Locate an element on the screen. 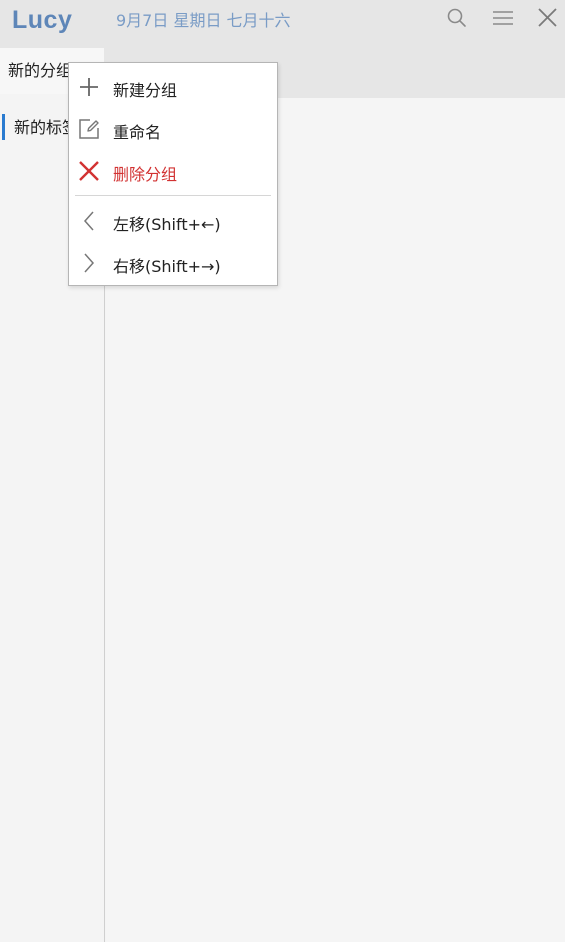  menu-item-label: 重命名 is located at coordinates (137, 132).